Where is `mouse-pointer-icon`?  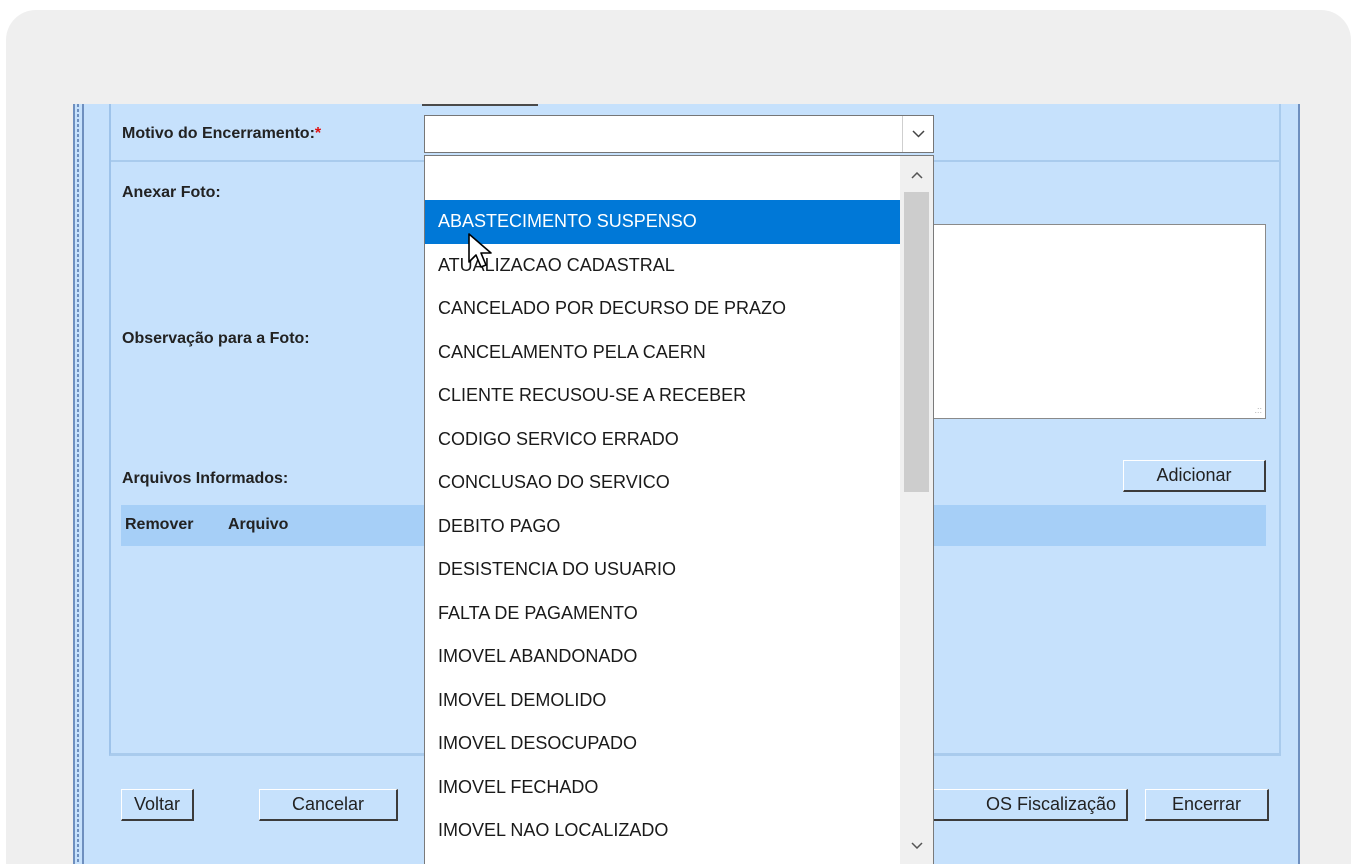 mouse-pointer-icon is located at coordinates (480, 250).